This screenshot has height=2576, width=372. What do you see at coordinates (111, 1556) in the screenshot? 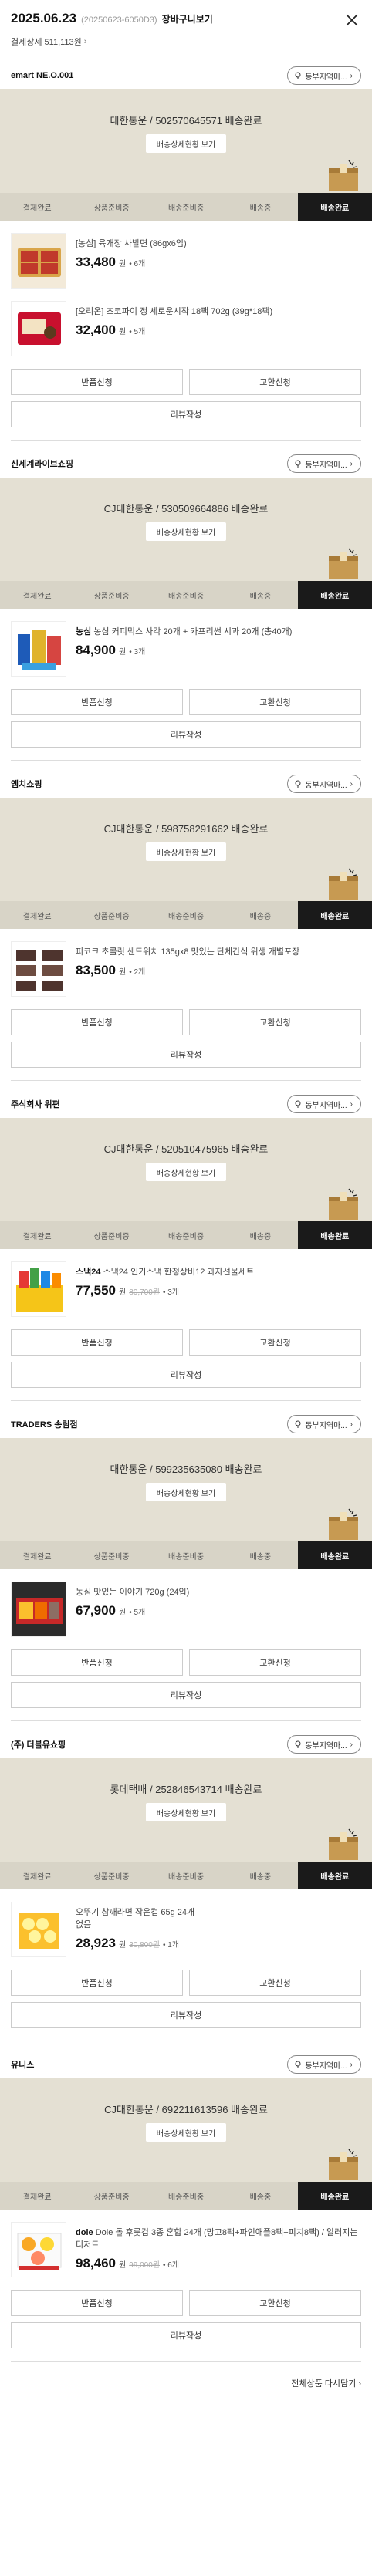
I see `delivery-step: 상품준비중` at bounding box center [111, 1556].